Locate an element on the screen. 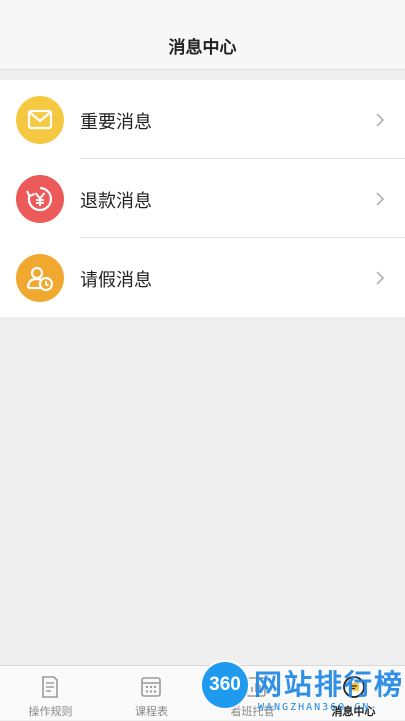 This screenshot has width=405, height=721. list-item-label: 请假消息 is located at coordinates (116, 280).